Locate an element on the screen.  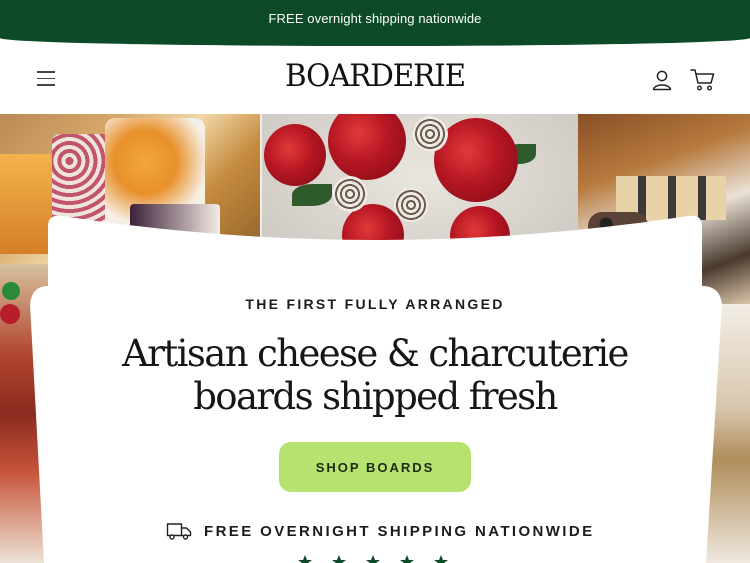
announcement-bar: FREE overnight shipping nationwide is located at coordinates (375, 23).